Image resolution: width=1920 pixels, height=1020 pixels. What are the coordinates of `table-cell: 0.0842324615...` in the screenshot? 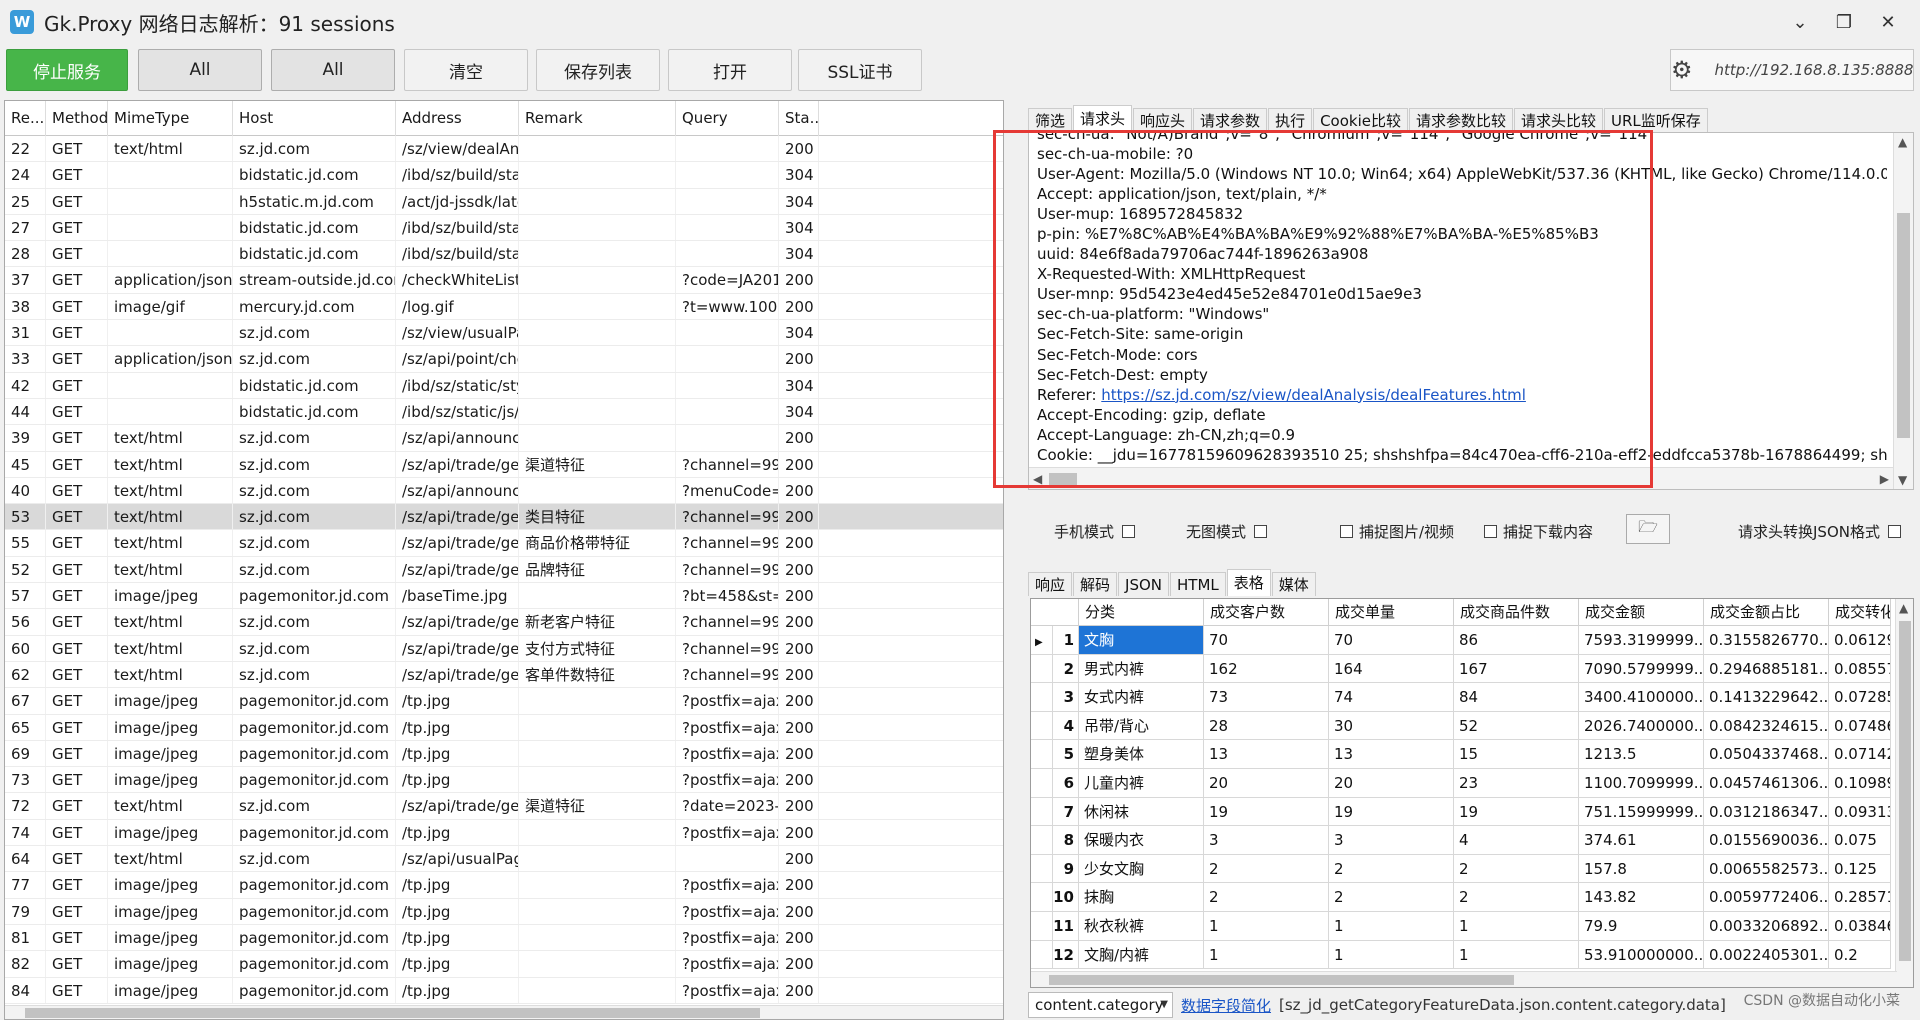 It's located at (1766, 726).